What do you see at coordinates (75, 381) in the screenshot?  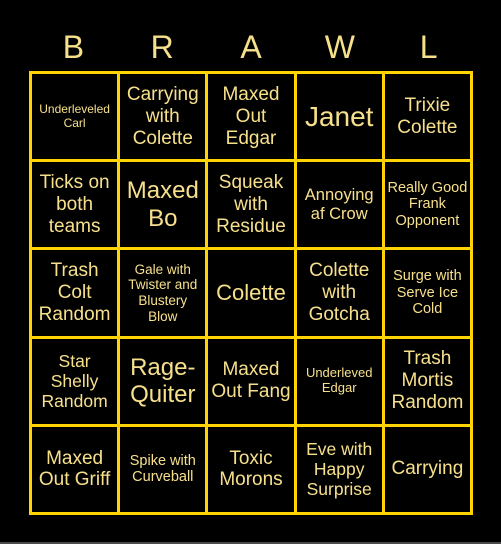 I see `bingo-cell: Star Shelly Random` at bounding box center [75, 381].